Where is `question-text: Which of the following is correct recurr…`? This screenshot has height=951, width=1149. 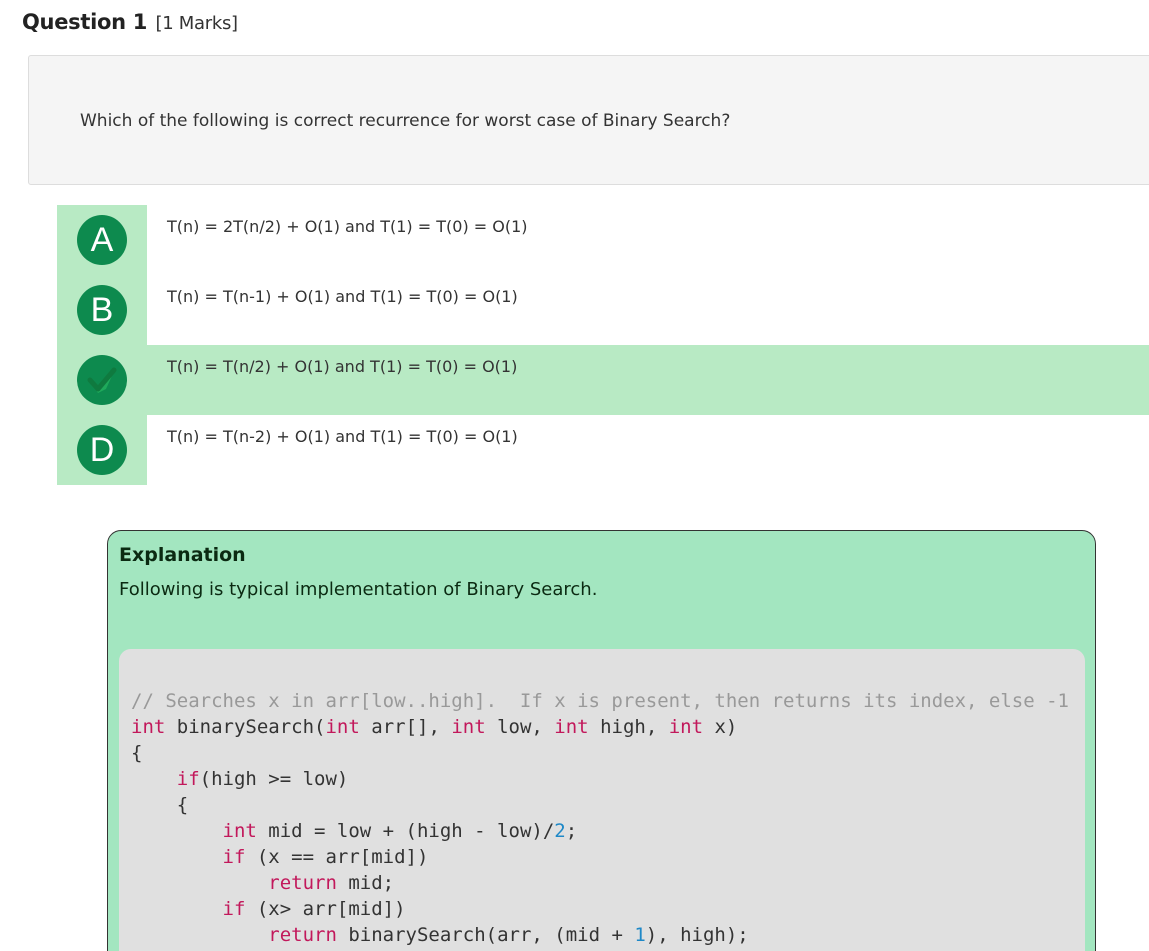
question-text: Which of the following is correct recurr… is located at coordinates (405, 121).